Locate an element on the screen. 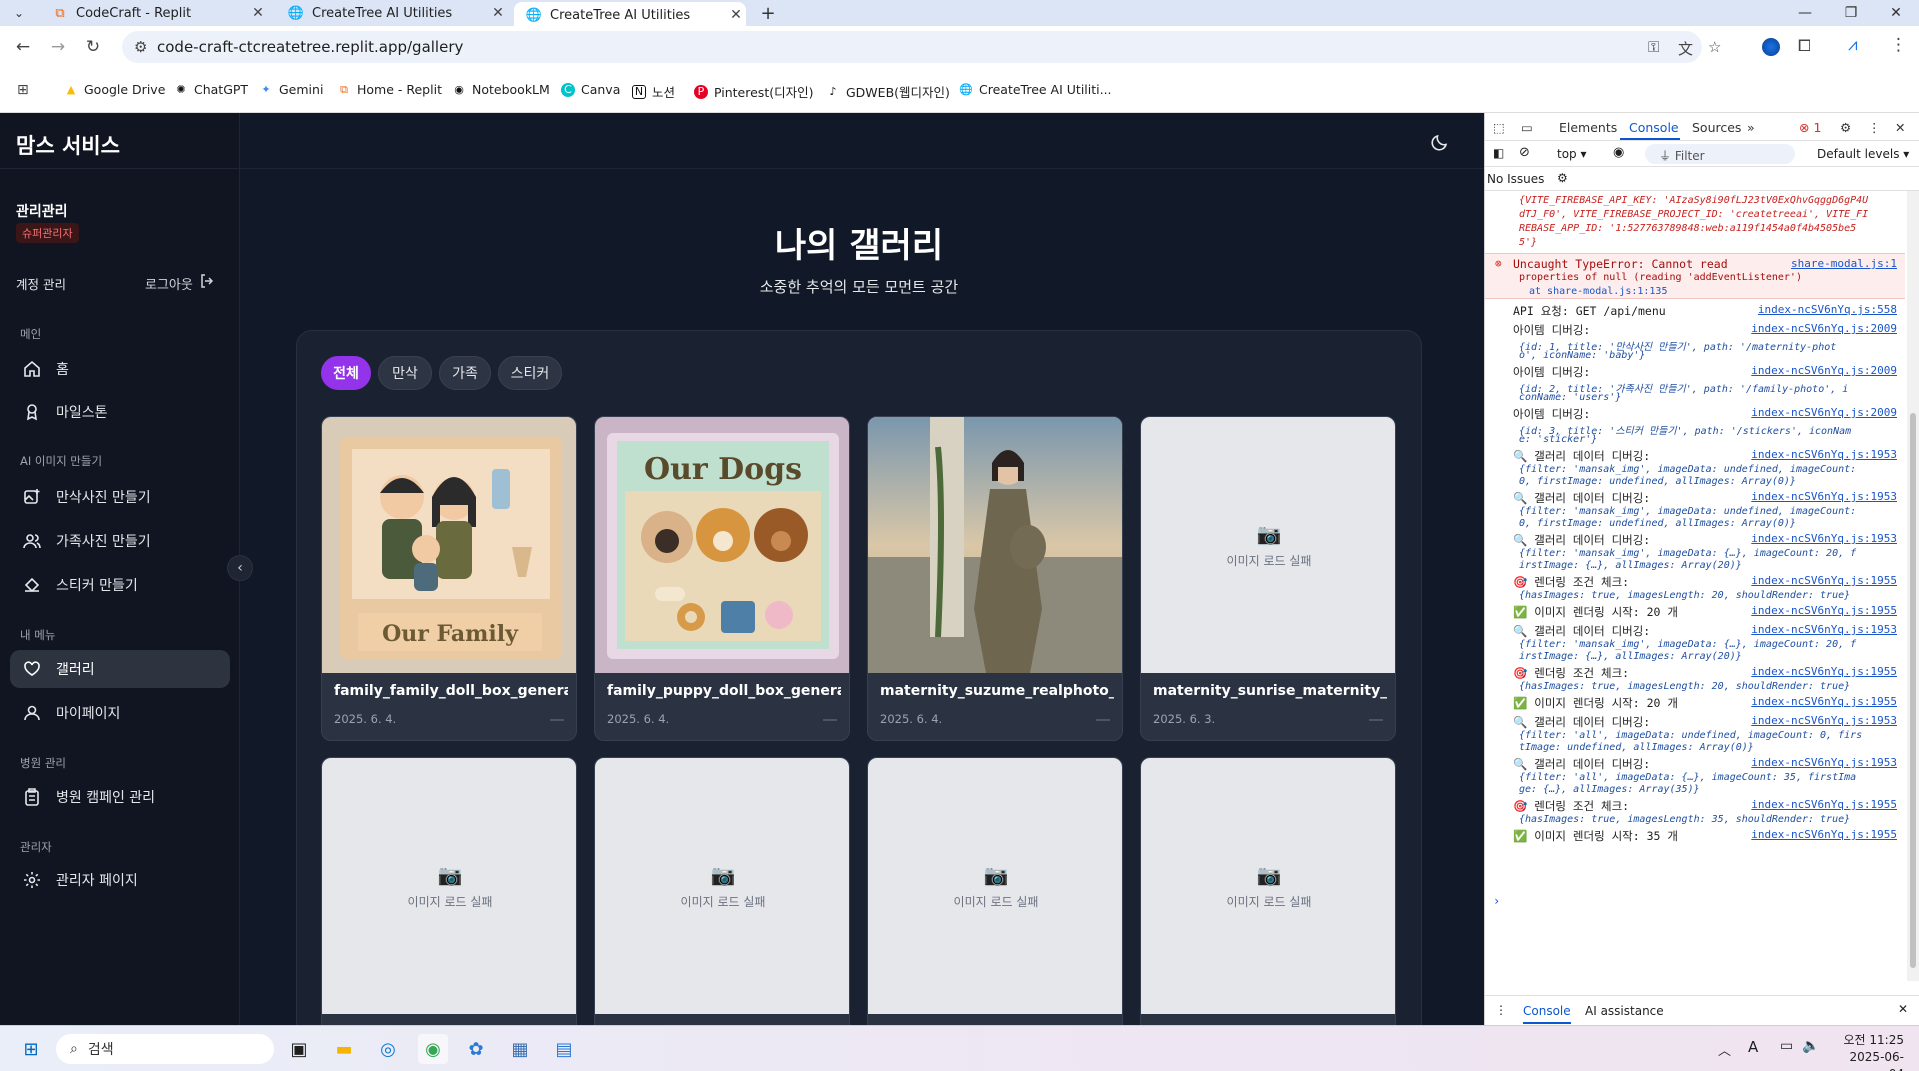 This screenshot has width=1919, height=1071. bookmark-notion: N 노션 is located at coordinates (653, 91).